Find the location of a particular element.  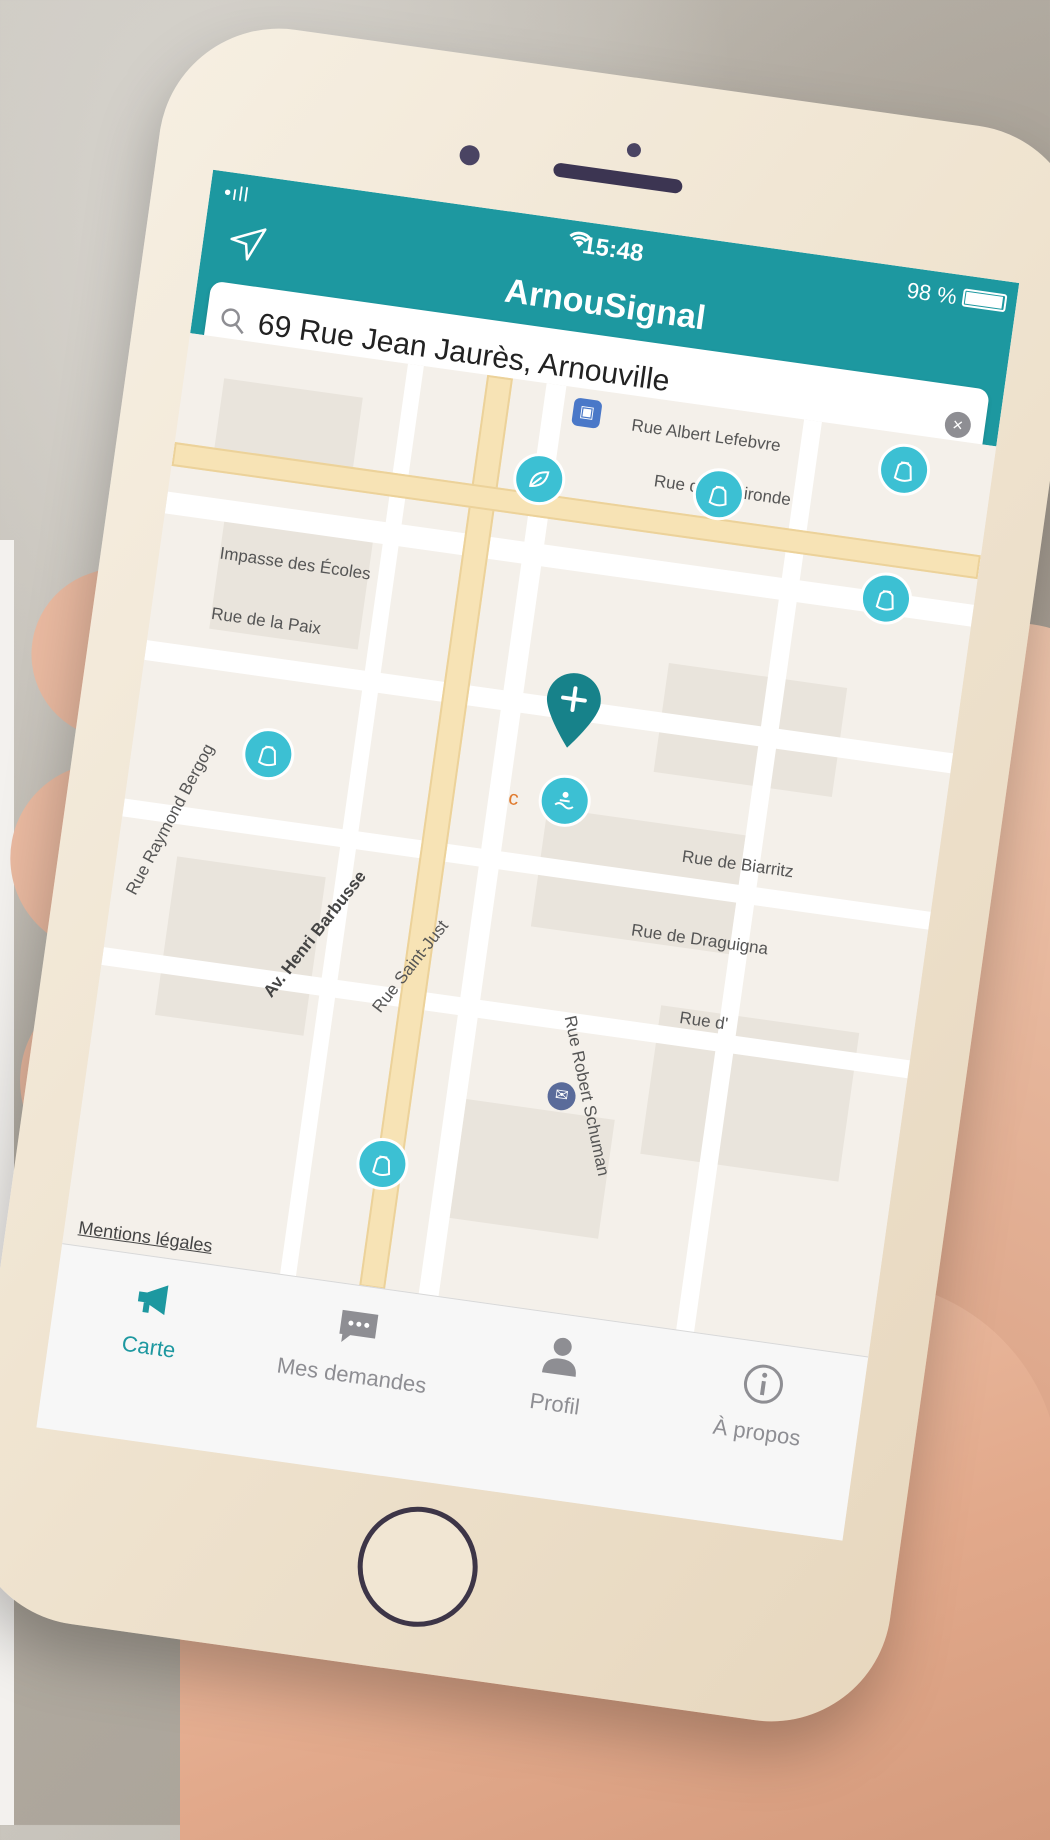

info-icon is located at coordinates (763, 1384).